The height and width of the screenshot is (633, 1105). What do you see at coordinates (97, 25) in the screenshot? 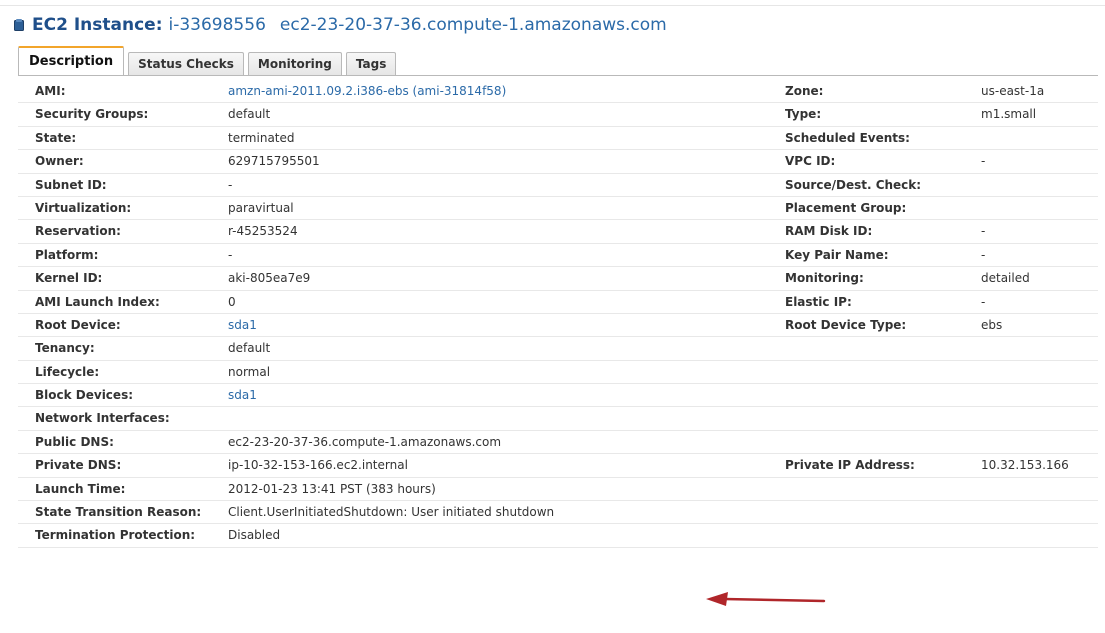
I see `page-title: EC2 Instance:` at bounding box center [97, 25].